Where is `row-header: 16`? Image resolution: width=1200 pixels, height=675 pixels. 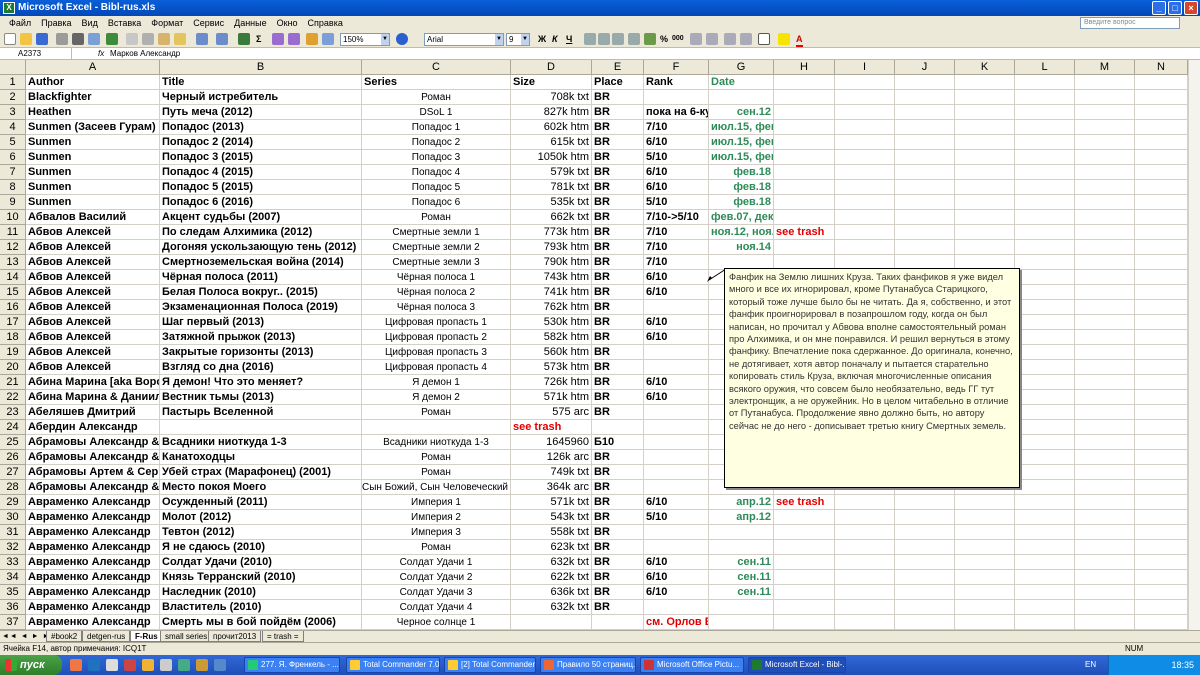 row-header: 16 is located at coordinates (13, 307).